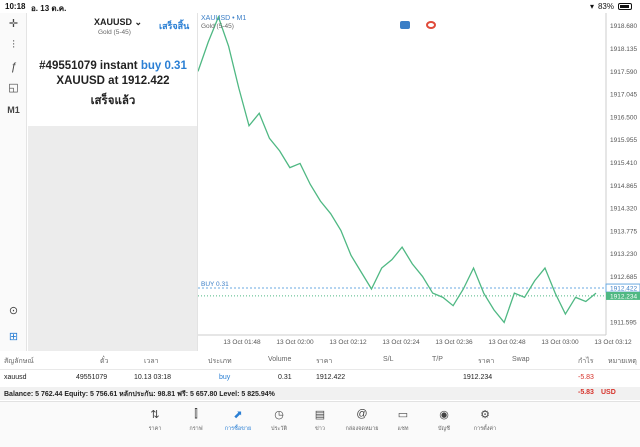  I want to click on cell-symbol: xauusd, so click(15, 377).